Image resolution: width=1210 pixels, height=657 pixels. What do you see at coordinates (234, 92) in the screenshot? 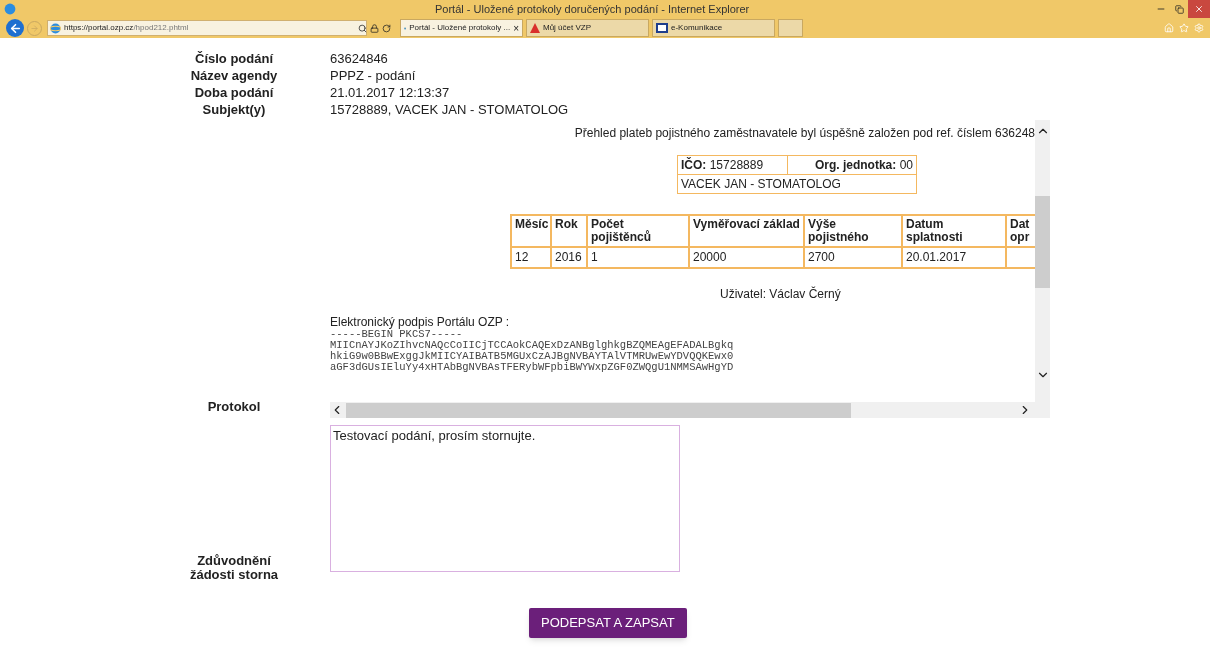
I see `detail-label: Doba podání` at bounding box center [234, 92].